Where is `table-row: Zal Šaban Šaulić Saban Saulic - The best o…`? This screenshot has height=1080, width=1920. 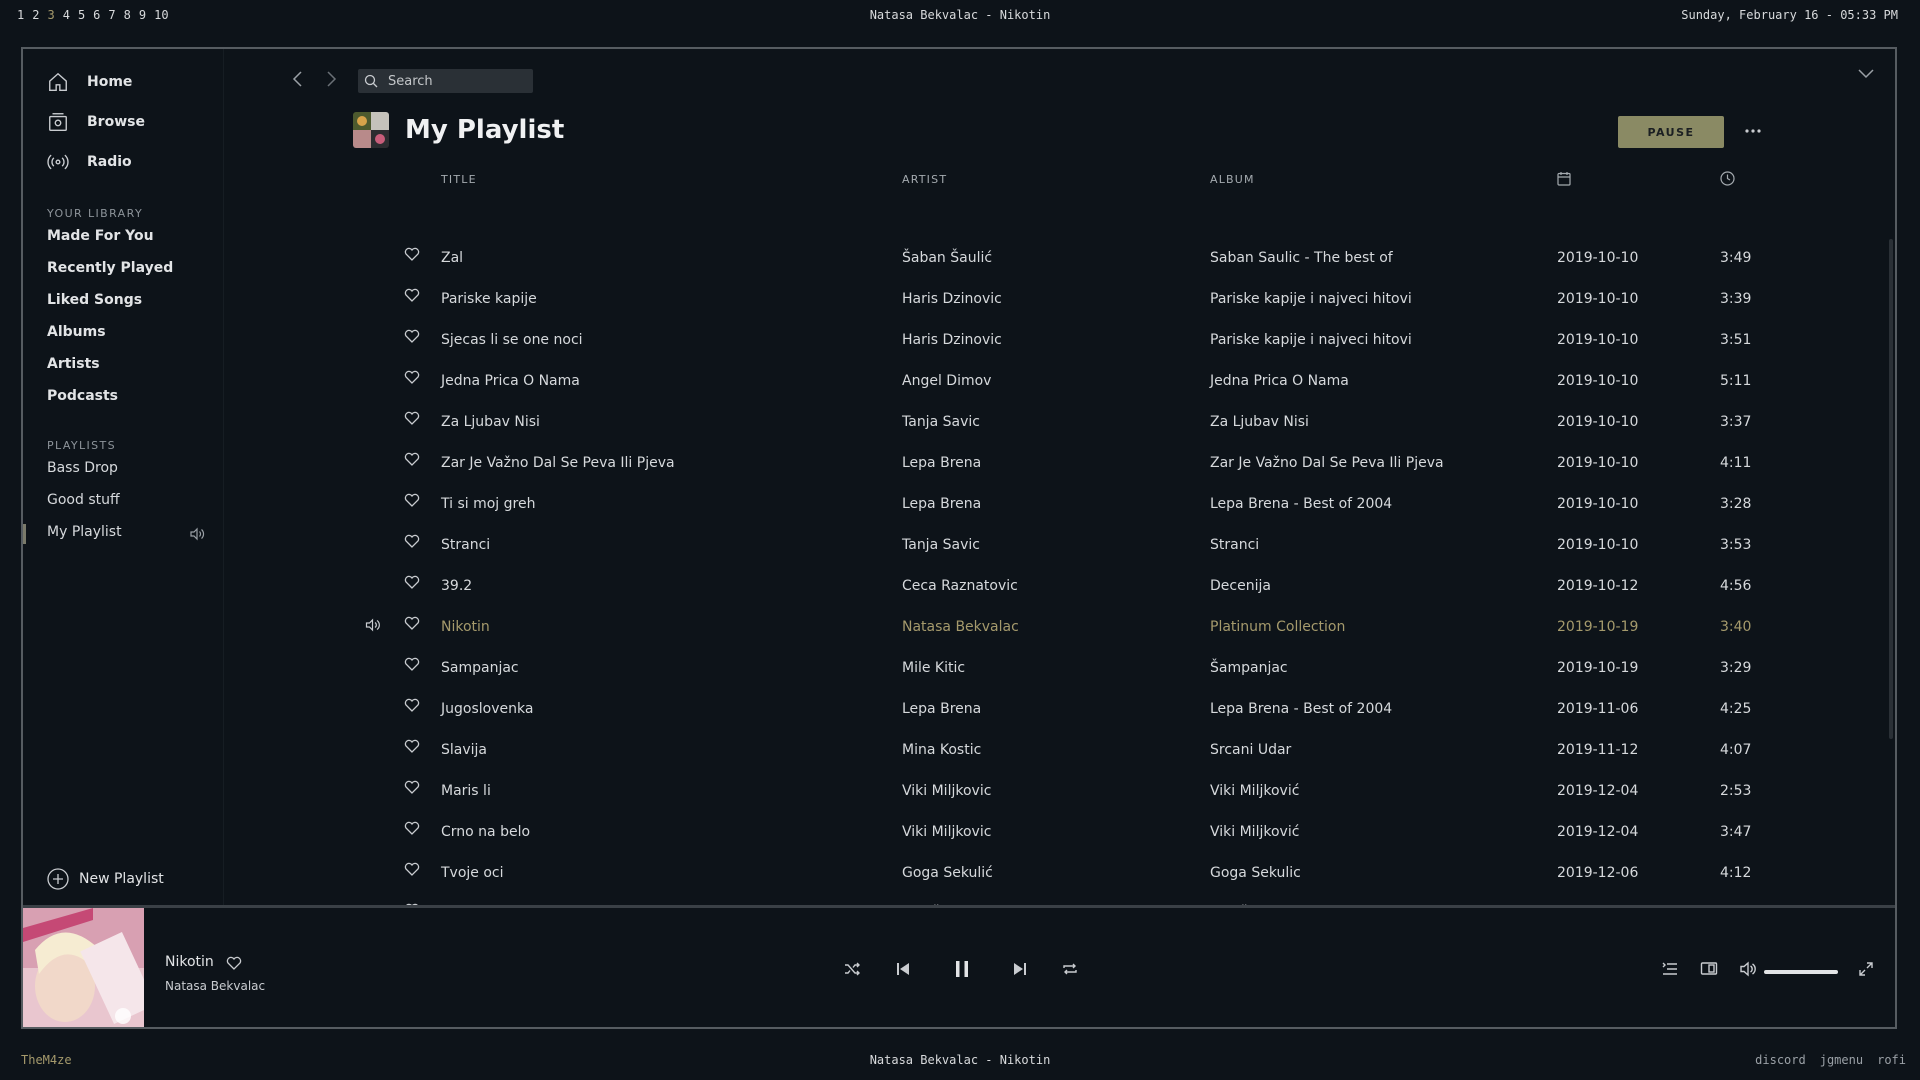 table-row: Zal Šaban Šaulić Saban Saulic - The best o… is located at coordinates (959, 263).